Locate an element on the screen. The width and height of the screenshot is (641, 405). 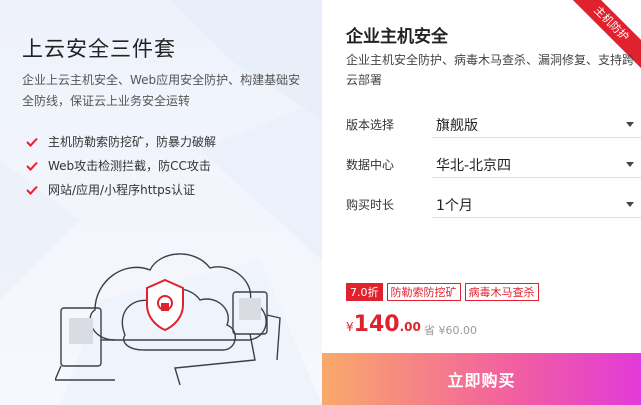
option-row-duration: 购买时长 1个月 is located at coordinates (493, 205).